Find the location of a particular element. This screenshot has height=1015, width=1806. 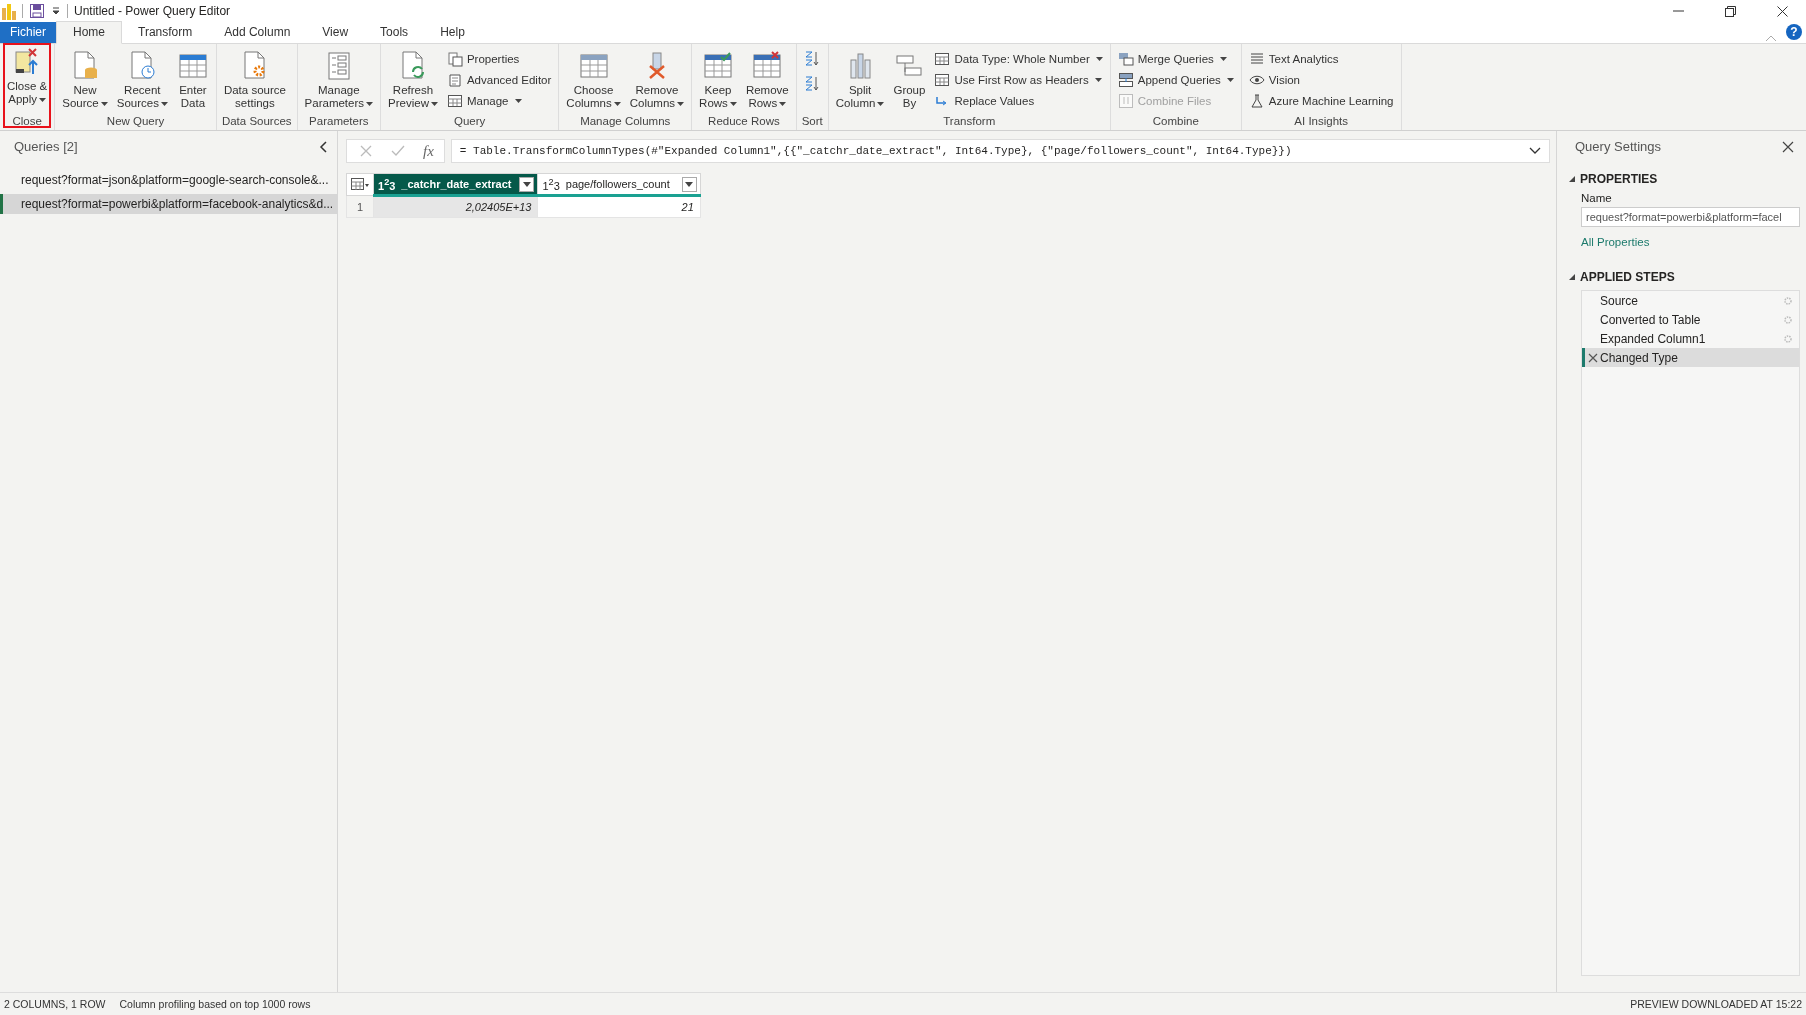

ribbon-button: Merge Queries is located at coordinates (1175, 58).